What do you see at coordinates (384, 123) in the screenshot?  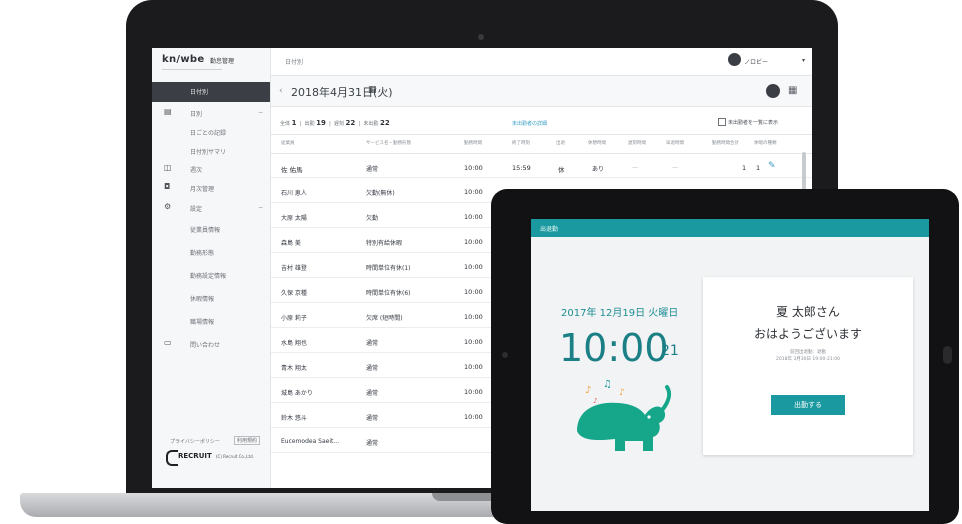 I see `summary-absent-count: 22` at bounding box center [384, 123].